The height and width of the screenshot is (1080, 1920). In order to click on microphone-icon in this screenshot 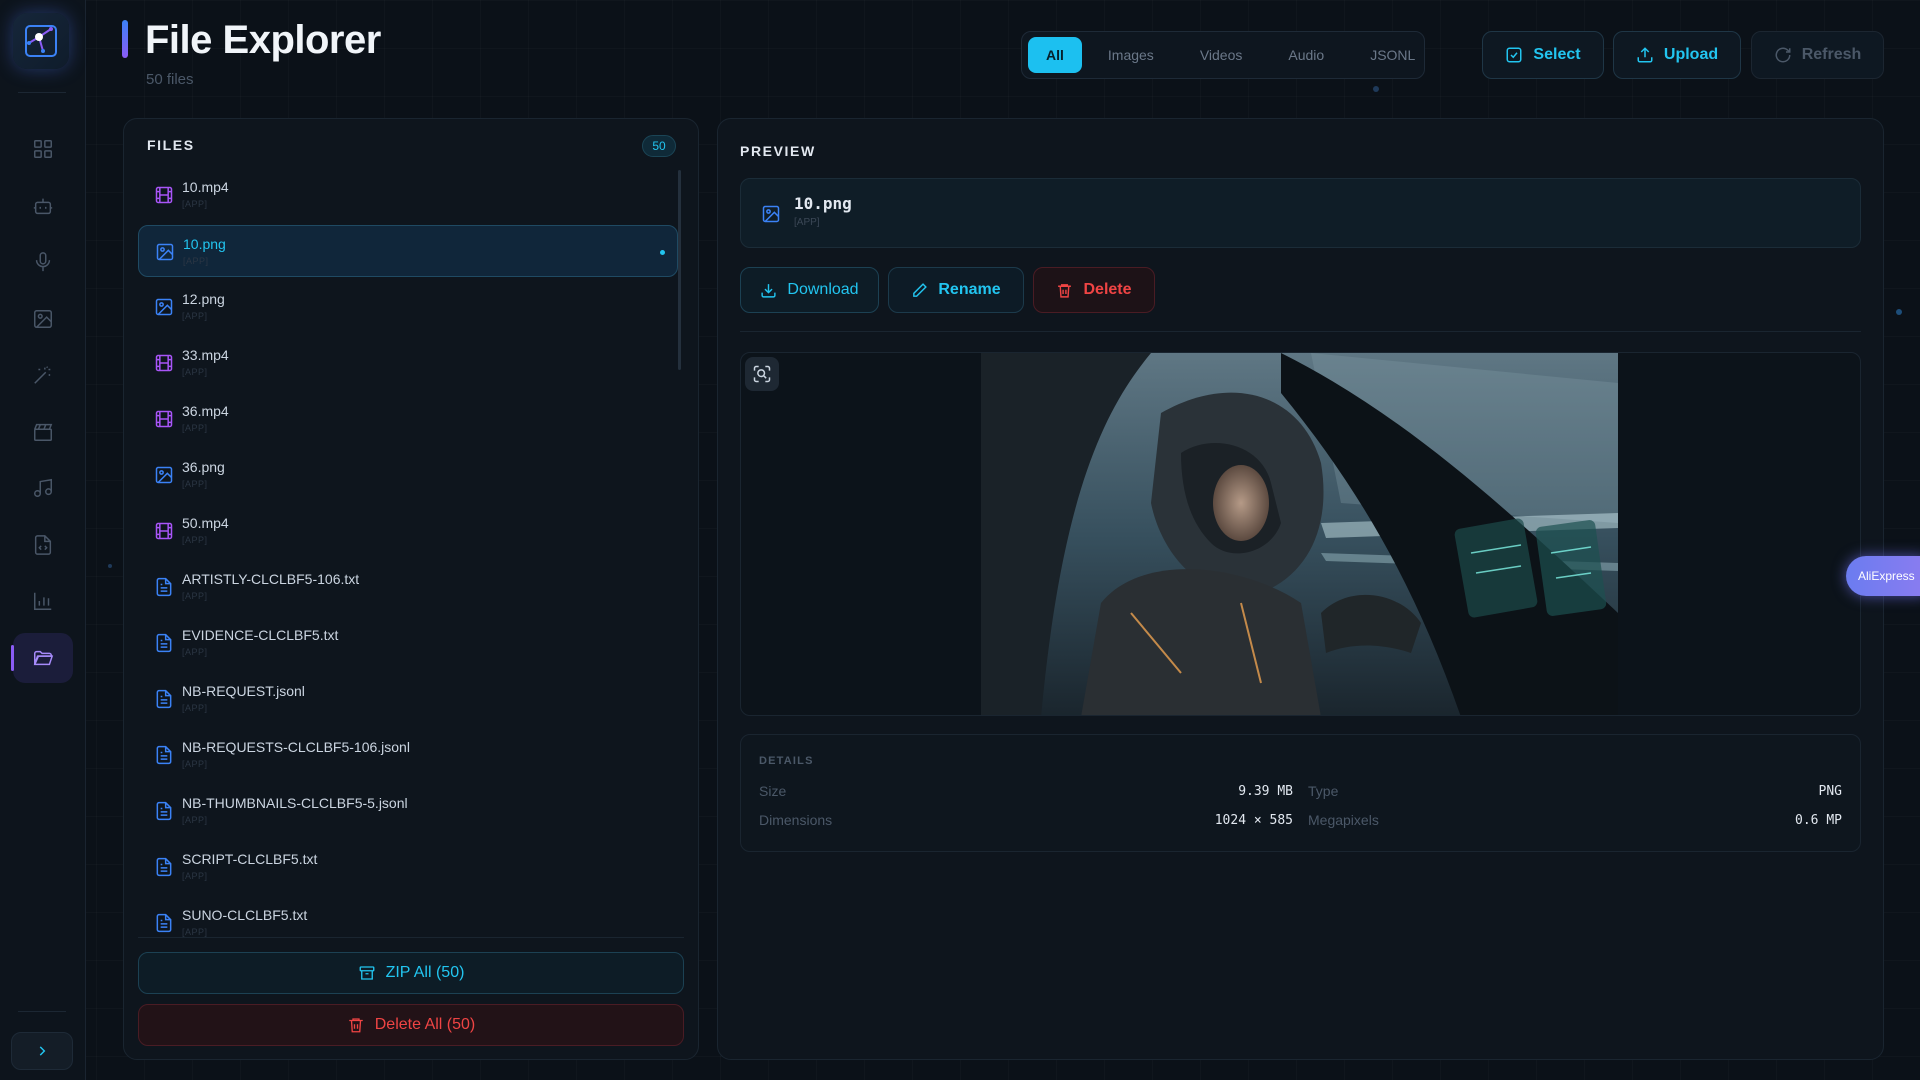, I will do `click(43, 262)`.